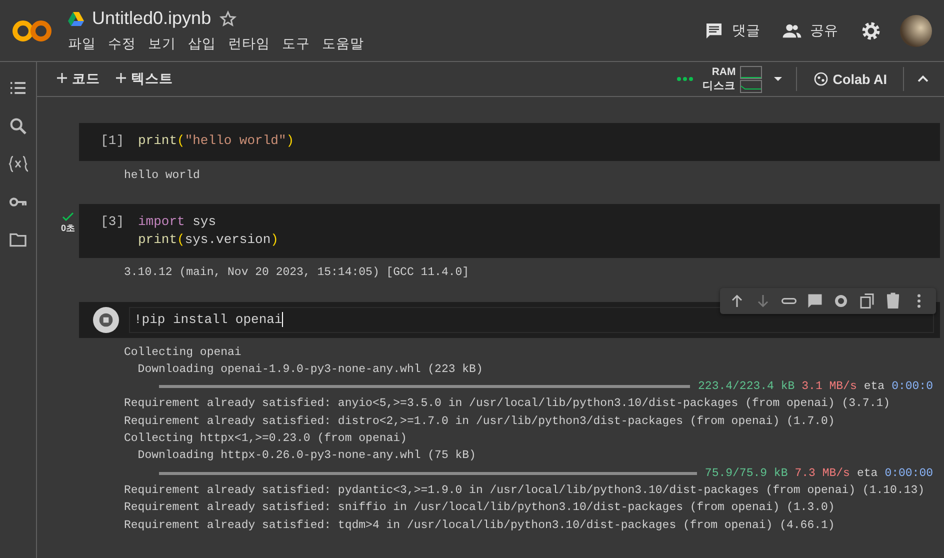 This screenshot has width=944, height=558. I want to click on code-editor: !pip install openai, so click(509, 320).